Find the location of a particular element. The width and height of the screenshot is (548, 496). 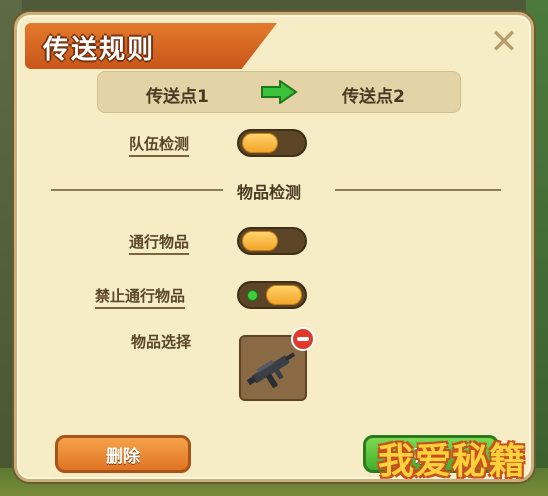

route-to-label: 传送点2 is located at coordinates (373, 97).